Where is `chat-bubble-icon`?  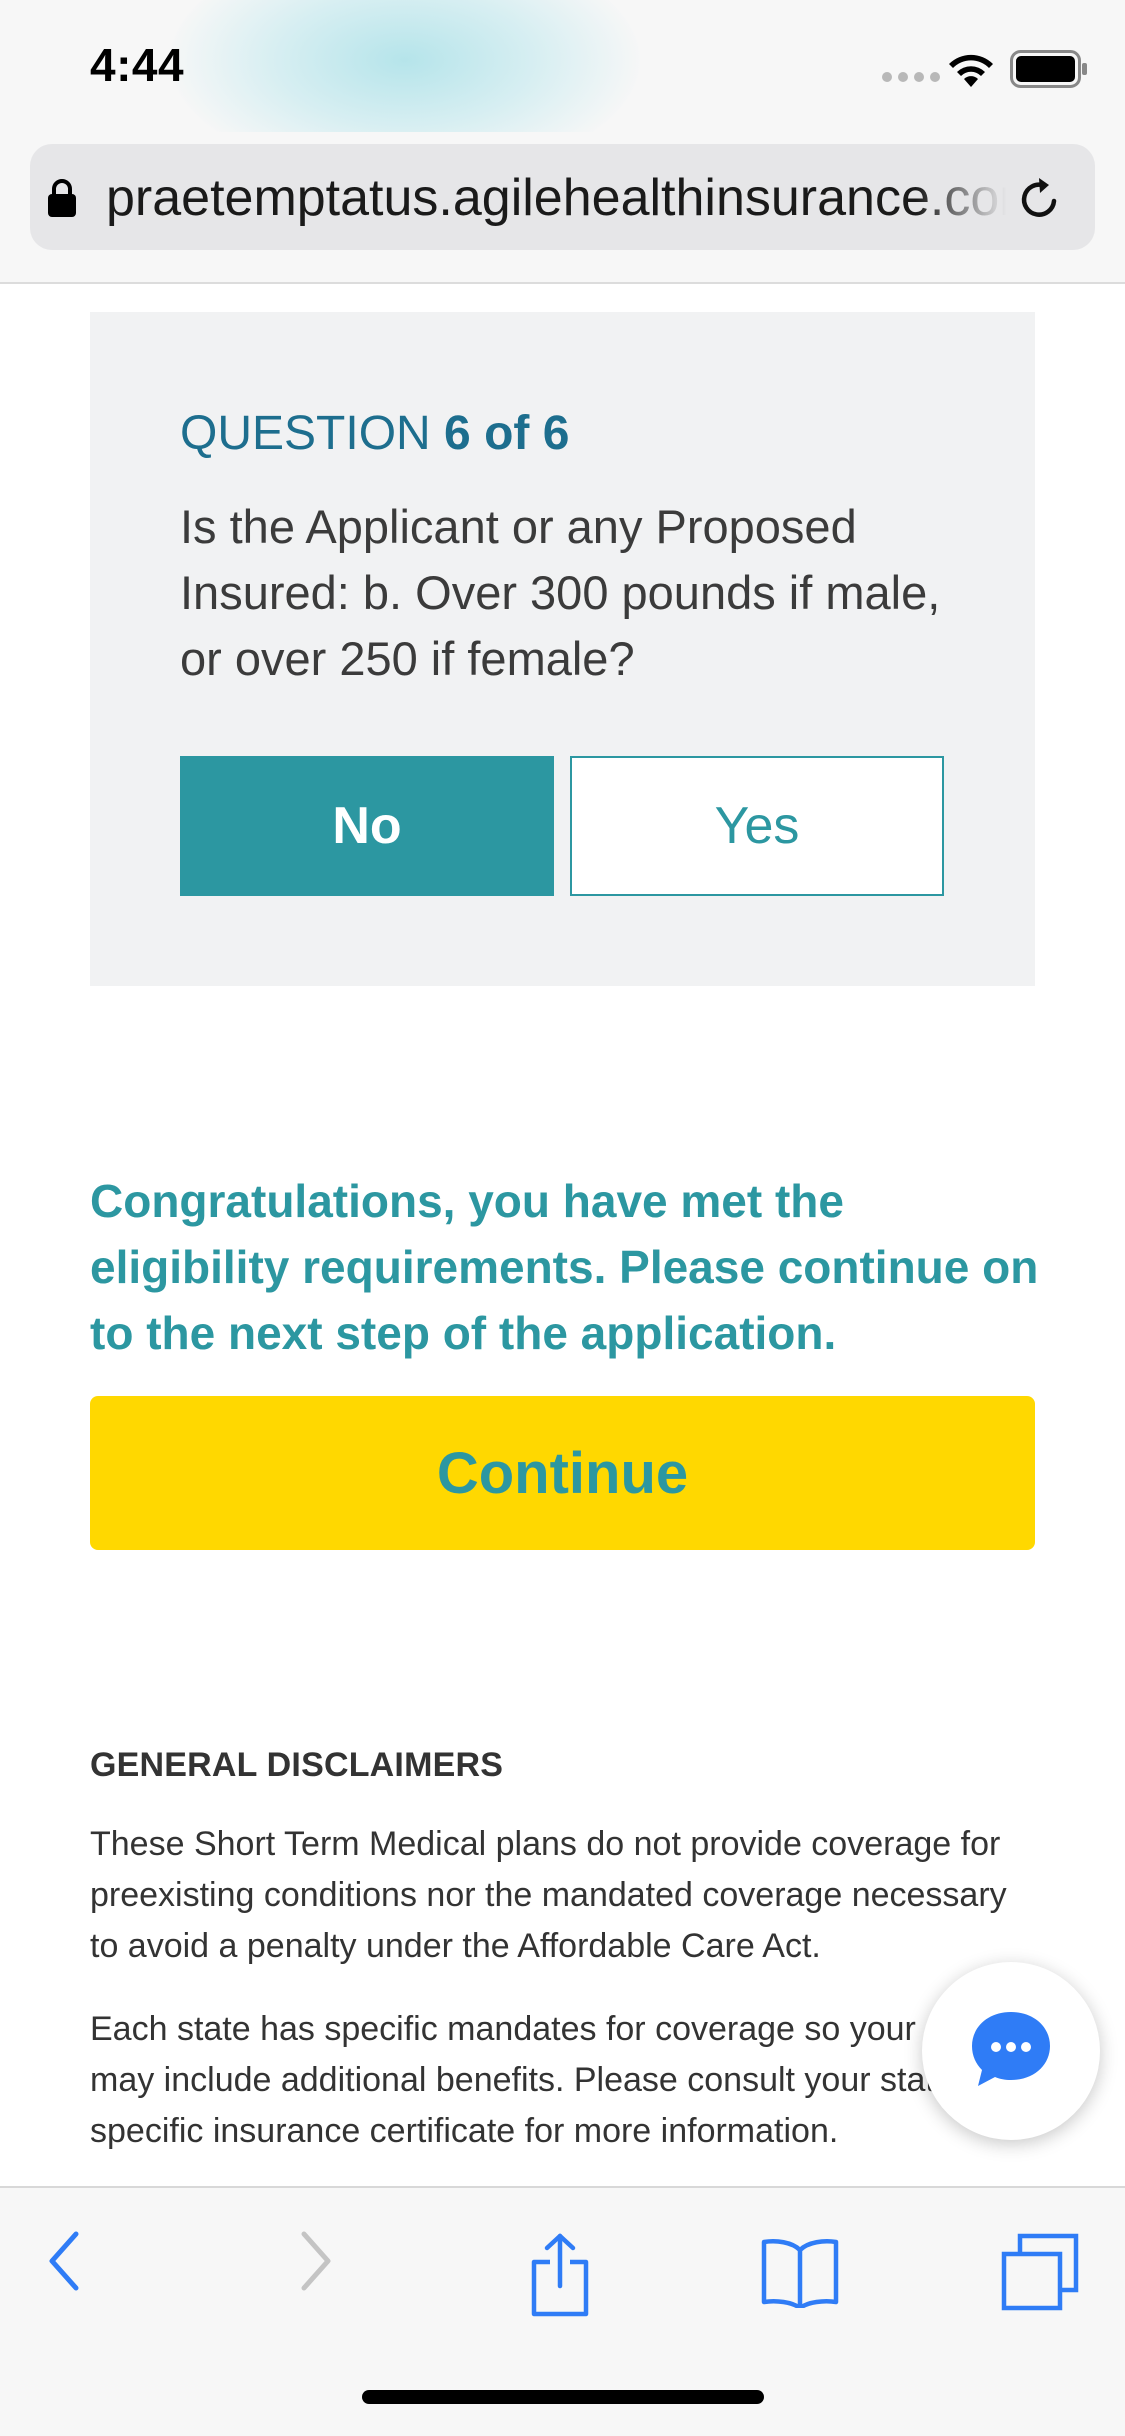
chat-bubble-icon is located at coordinates (1011, 2049).